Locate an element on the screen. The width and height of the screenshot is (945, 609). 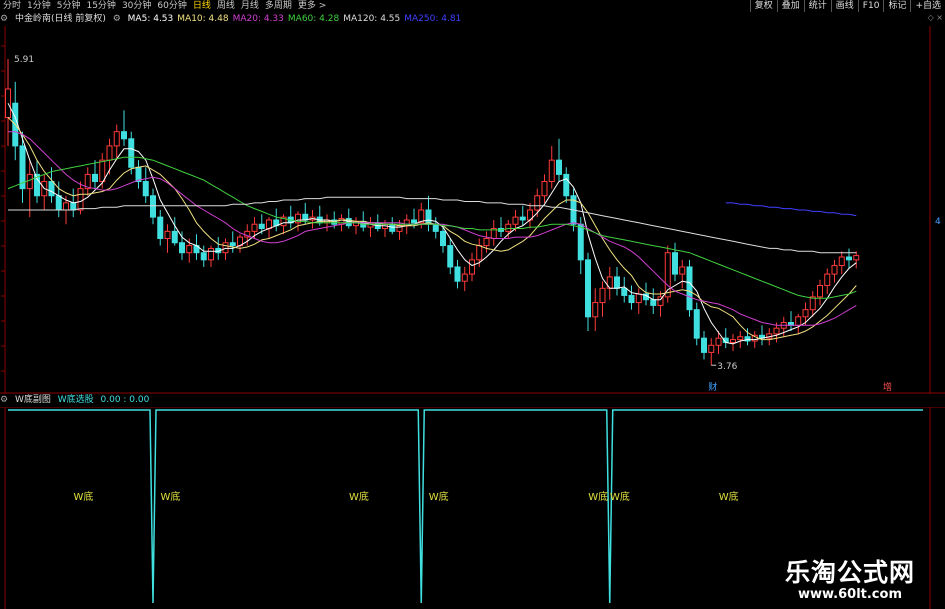
sub-value: 0.00 is located at coordinates (125, 400).